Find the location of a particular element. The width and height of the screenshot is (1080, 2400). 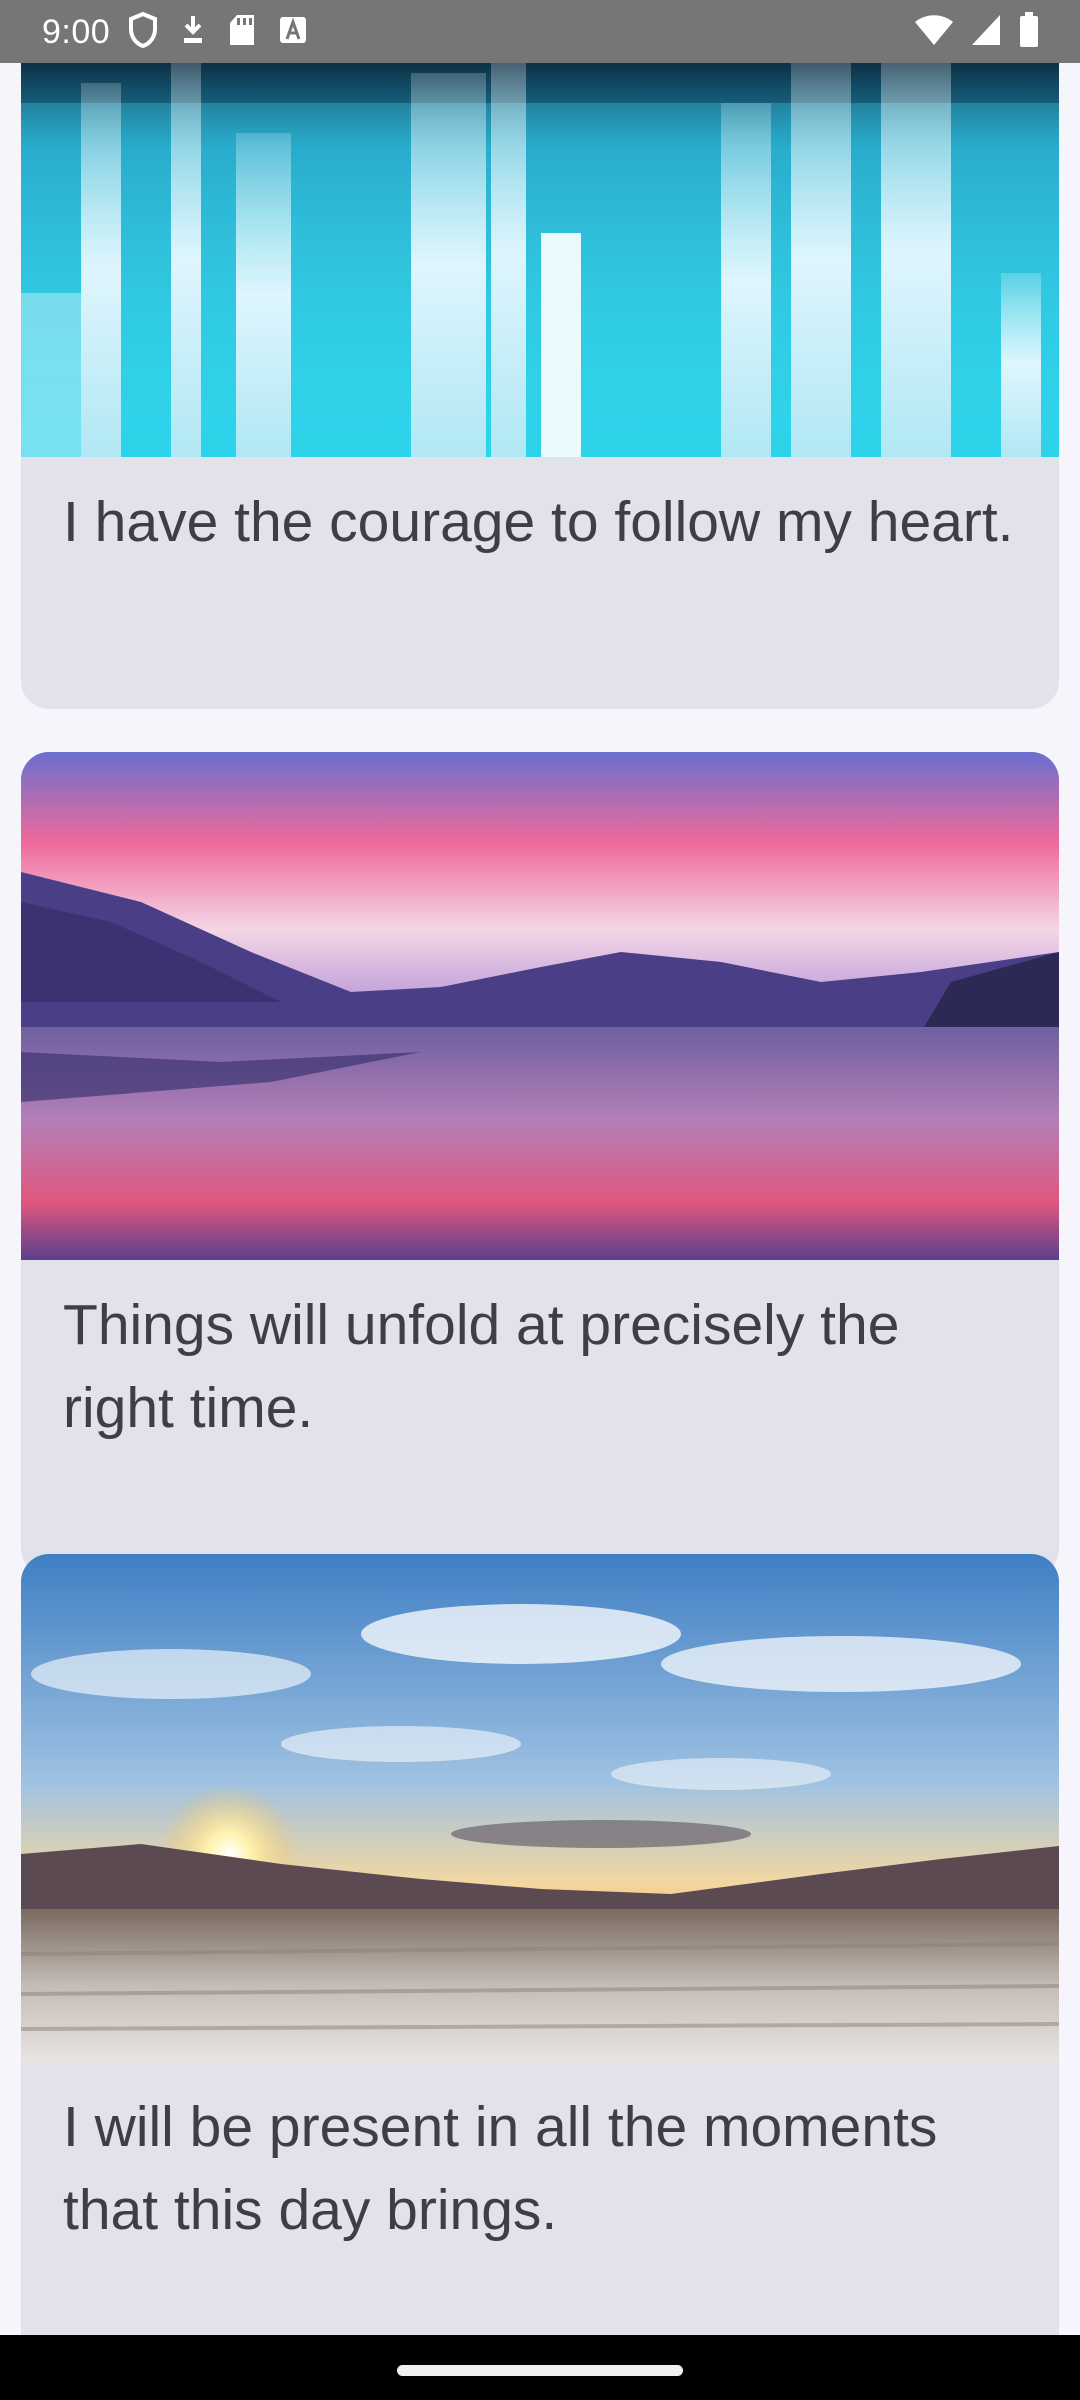

battery-icon is located at coordinates (1029, 32).